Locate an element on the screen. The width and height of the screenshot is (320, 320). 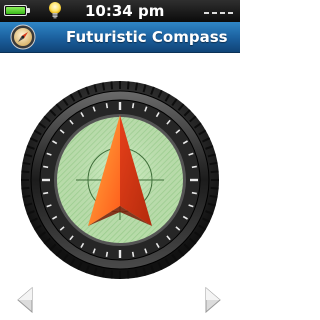
status-bar: 10:34 pm is located at coordinates (120, 11).